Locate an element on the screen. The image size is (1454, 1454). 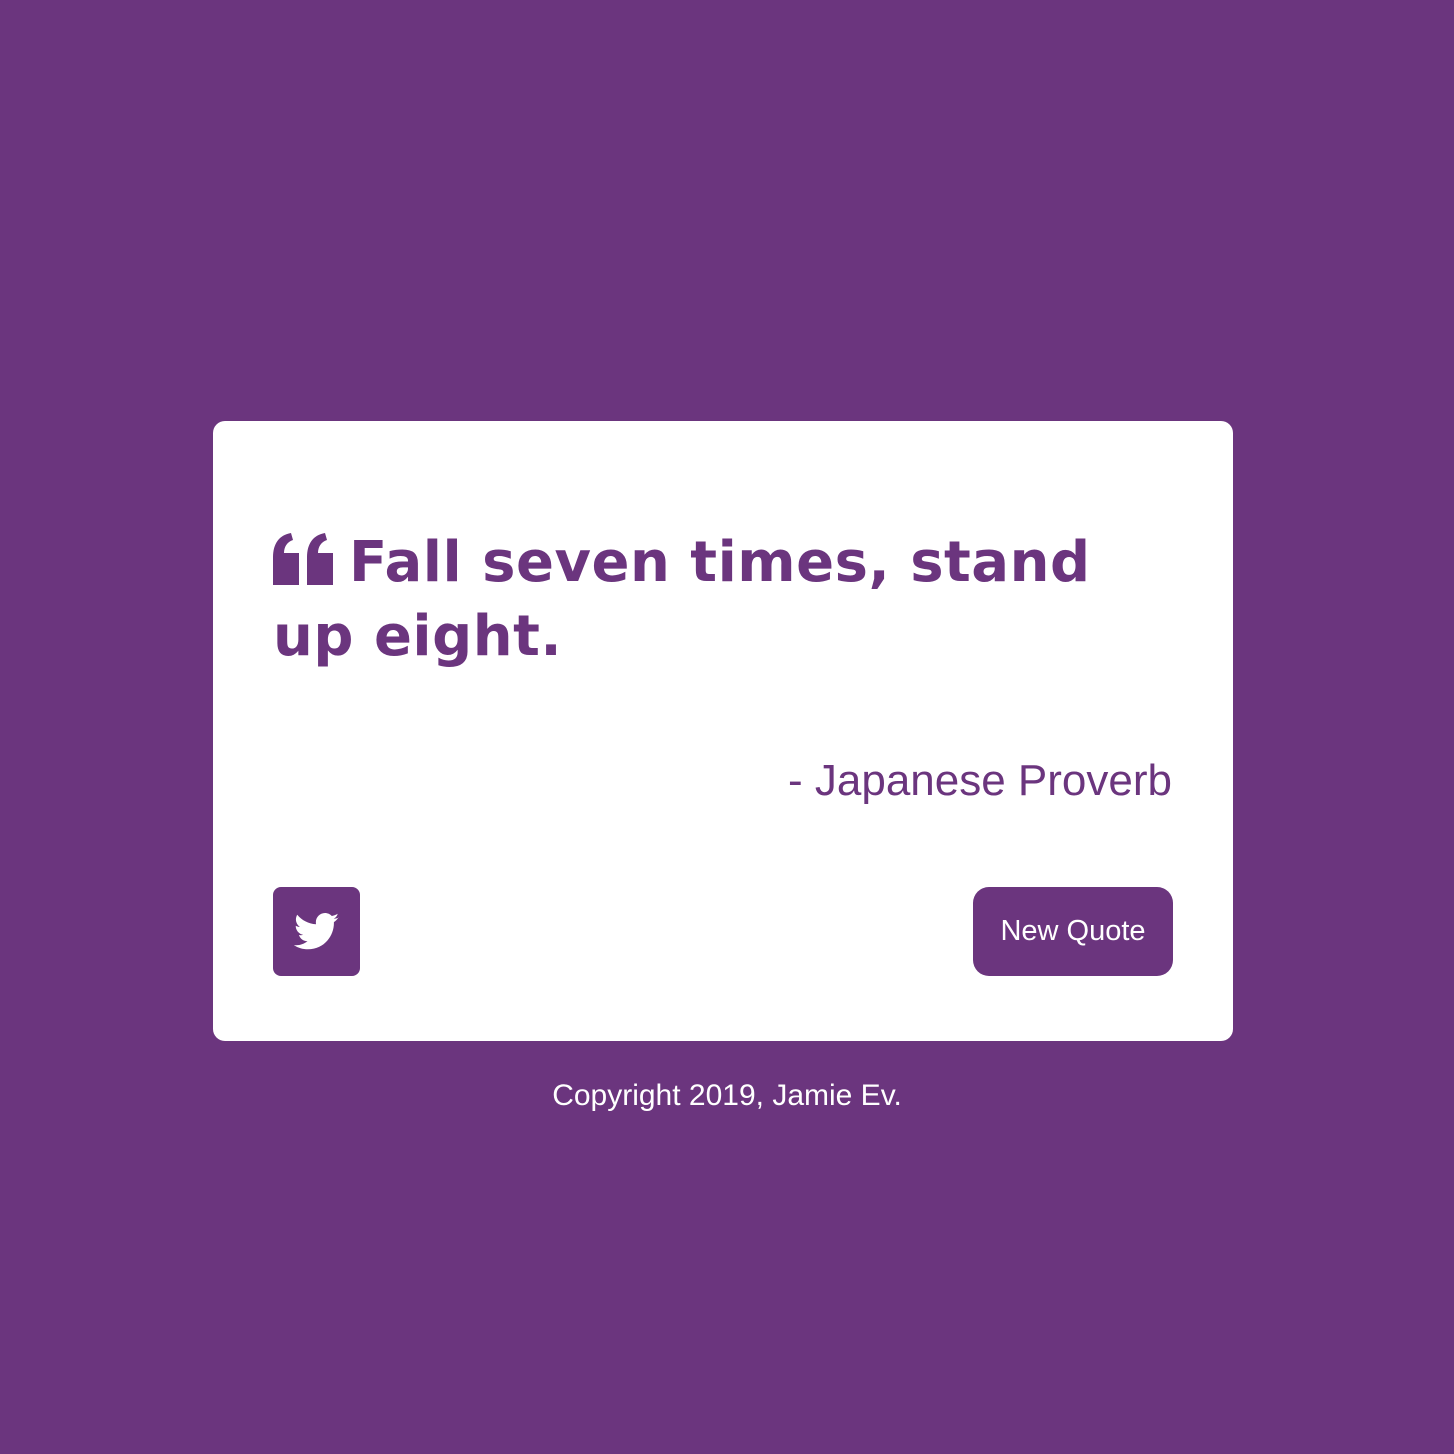
new-quote-button: New Quote is located at coordinates (1073, 931).